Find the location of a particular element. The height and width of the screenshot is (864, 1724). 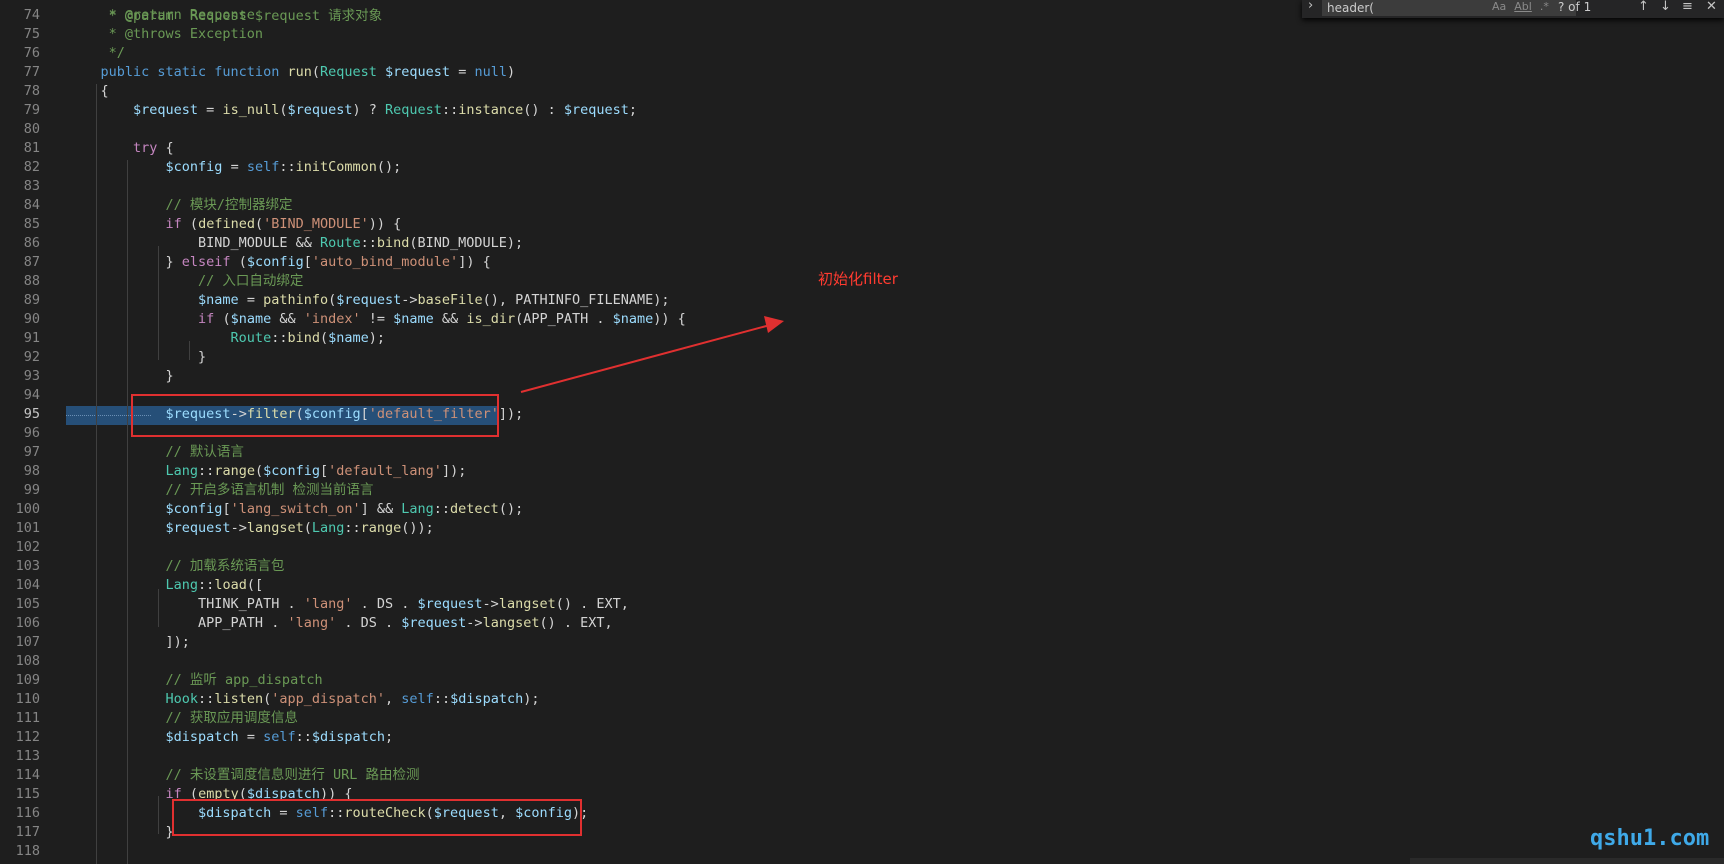

regex-toggle: .* is located at coordinates (1544, 6).